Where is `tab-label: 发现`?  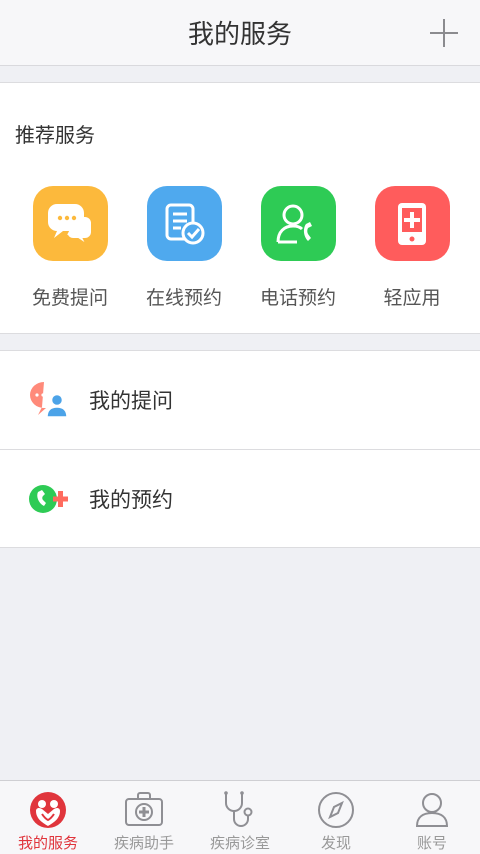 tab-label: 发现 is located at coordinates (335, 843).